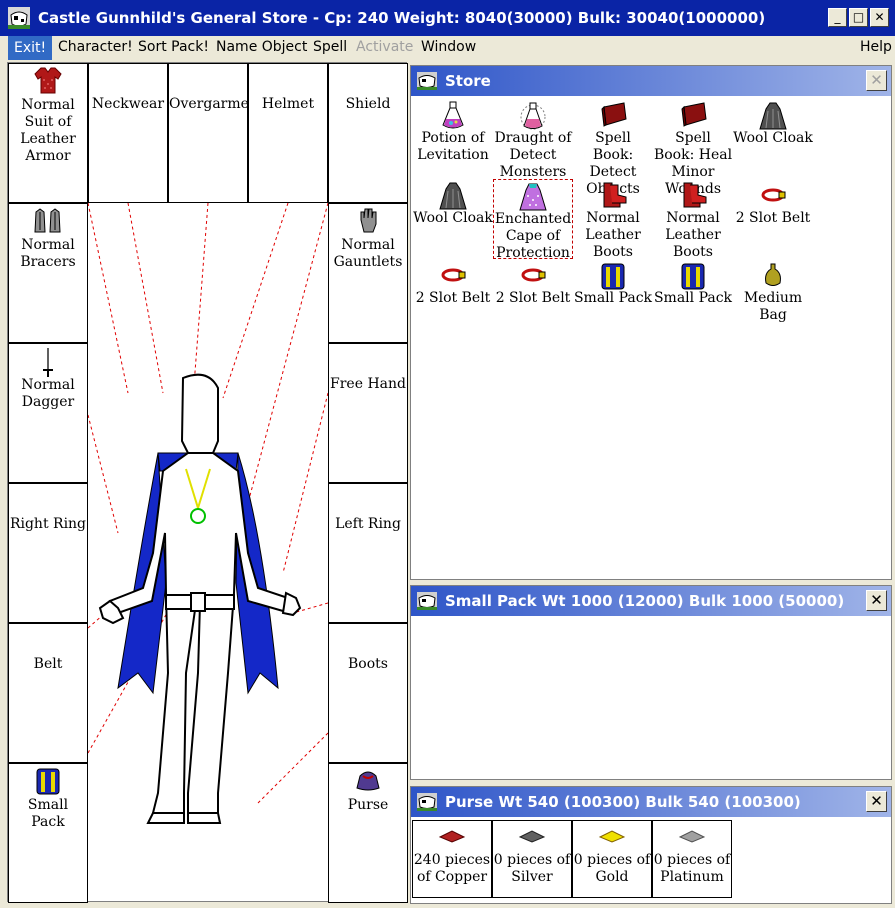 This screenshot has height=908, width=895. Describe the element at coordinates (533, 116) in the screenshot. I see `draught-icon` at that location.